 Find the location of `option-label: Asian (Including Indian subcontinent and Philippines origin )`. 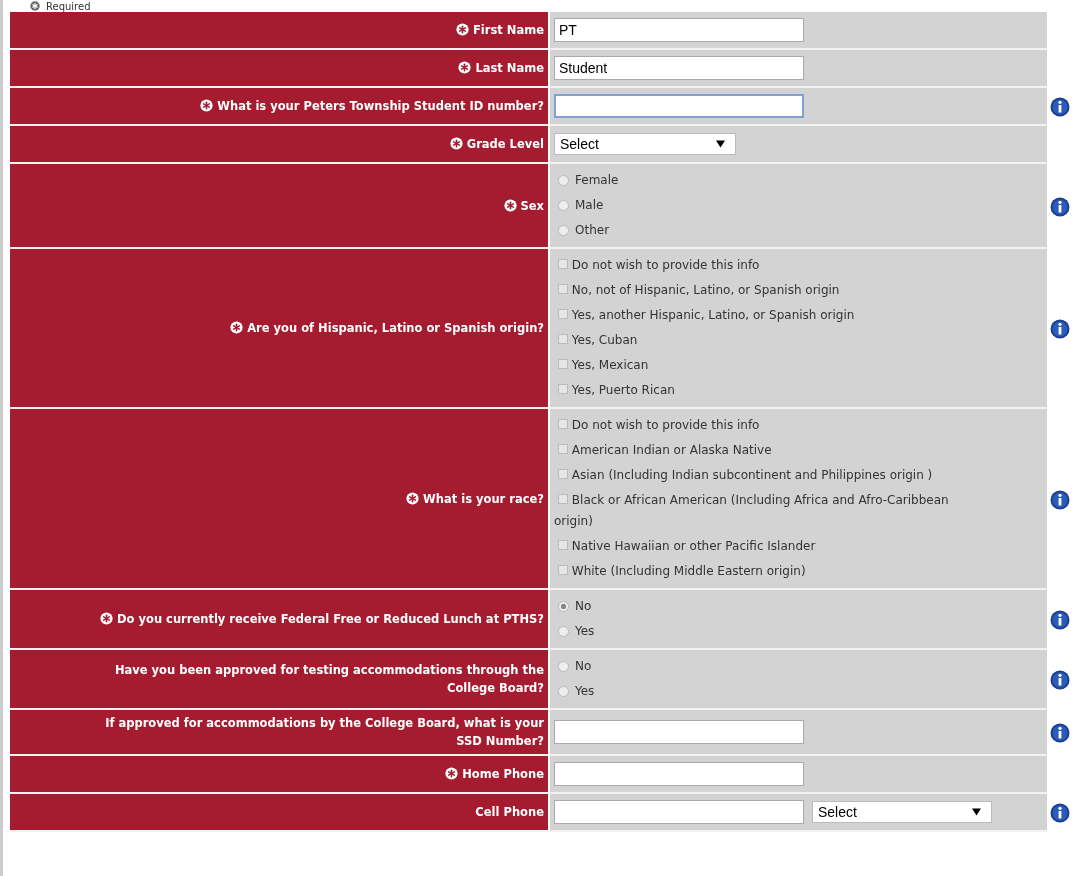

option-label: Asian (Including Indian subcontinent and Philippines origin ) is located at coordinates (764, 475).